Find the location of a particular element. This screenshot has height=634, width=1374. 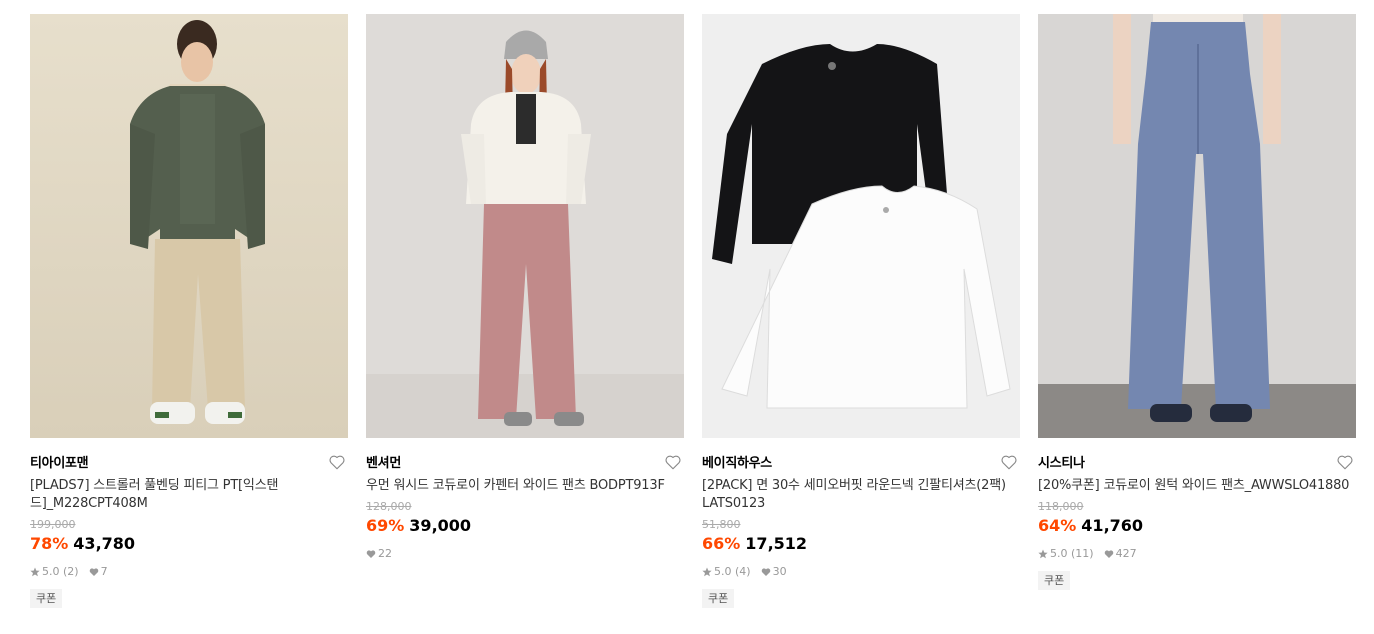

discount-rate: 78% is located at coordinates (49, 543).